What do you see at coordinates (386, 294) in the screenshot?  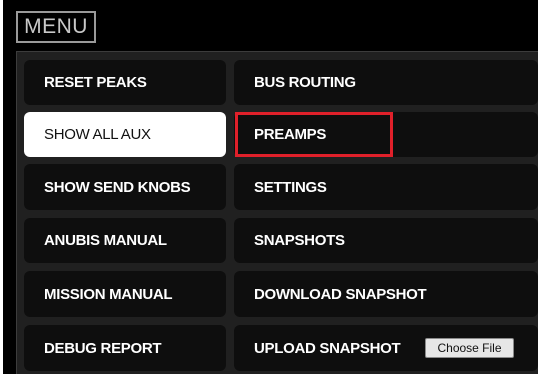 I see `download-snapshot-button: DOWNLOAD SNAPSHOT` at bounding box center [386, 294].